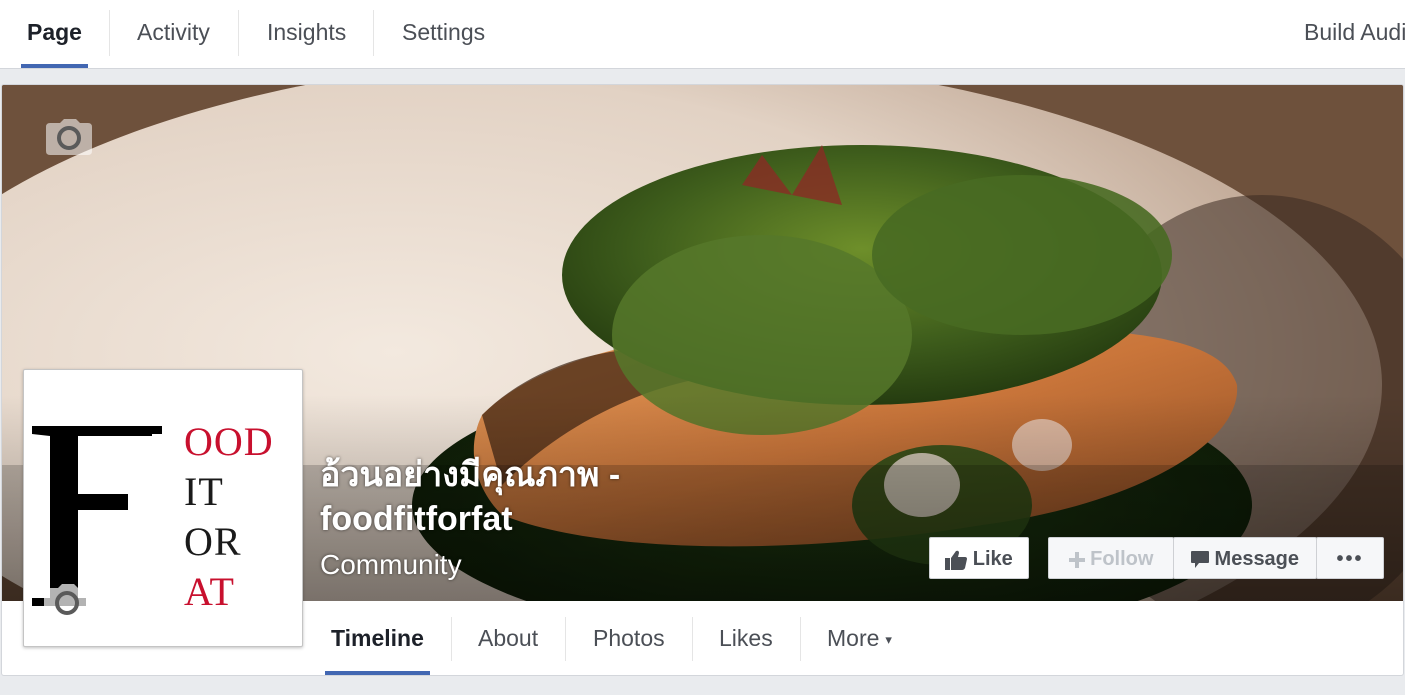 The height and width of the screenshot is (695, 1405). Describe the element at coordinates (213, 541) in the screenshot. I see `logo-word-or: OR` at that location.